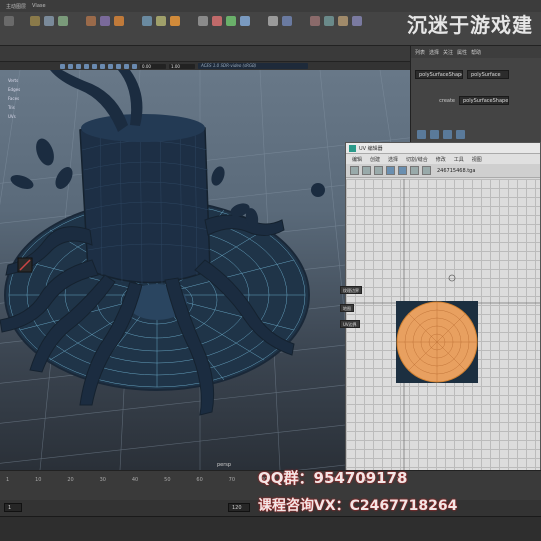  What do you see at coordinates (462, 52) in the screenshot?
I see `tab-attributes: 属性` at bounding box center [462, 52].